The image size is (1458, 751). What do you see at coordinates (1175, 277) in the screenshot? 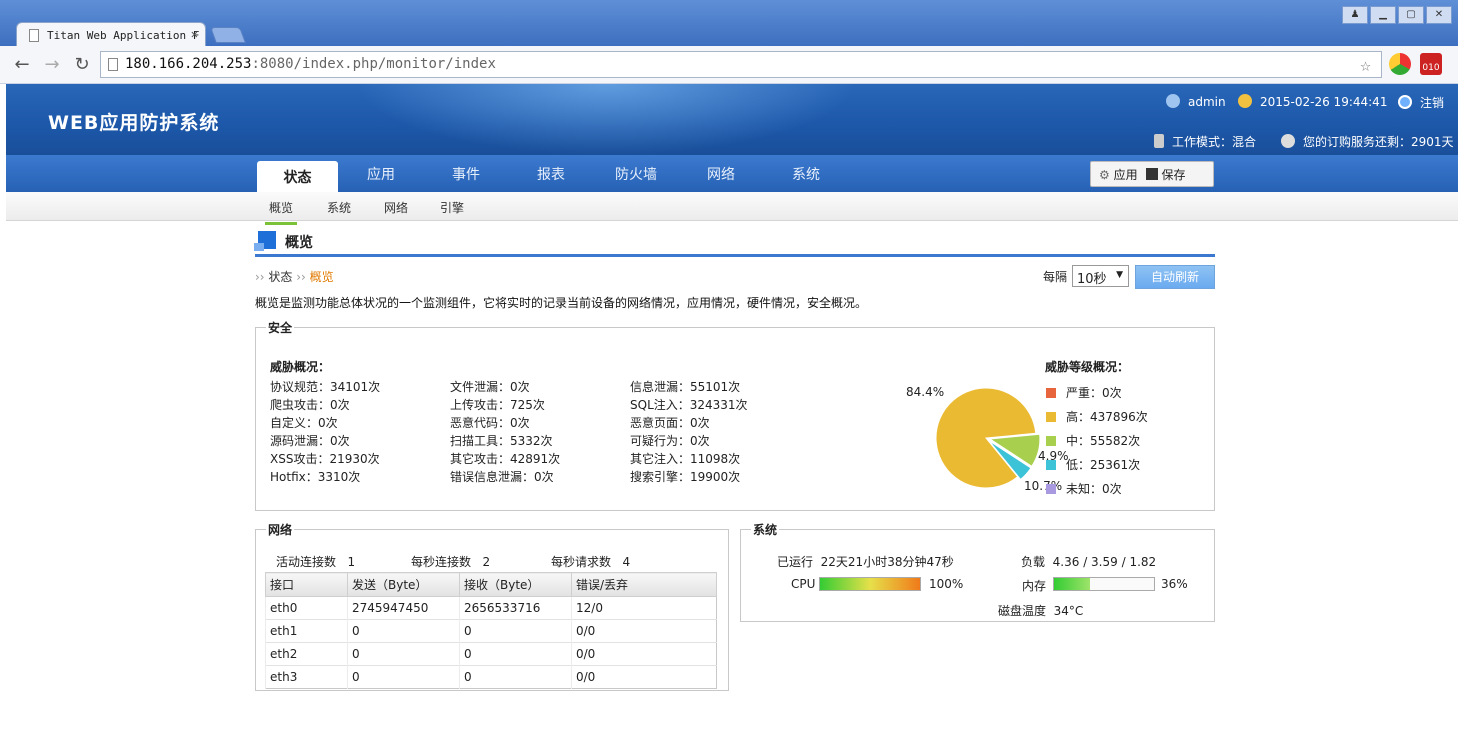
I see `auto-refresh-button: 自动刷新` at bounding box center [1175, 277].